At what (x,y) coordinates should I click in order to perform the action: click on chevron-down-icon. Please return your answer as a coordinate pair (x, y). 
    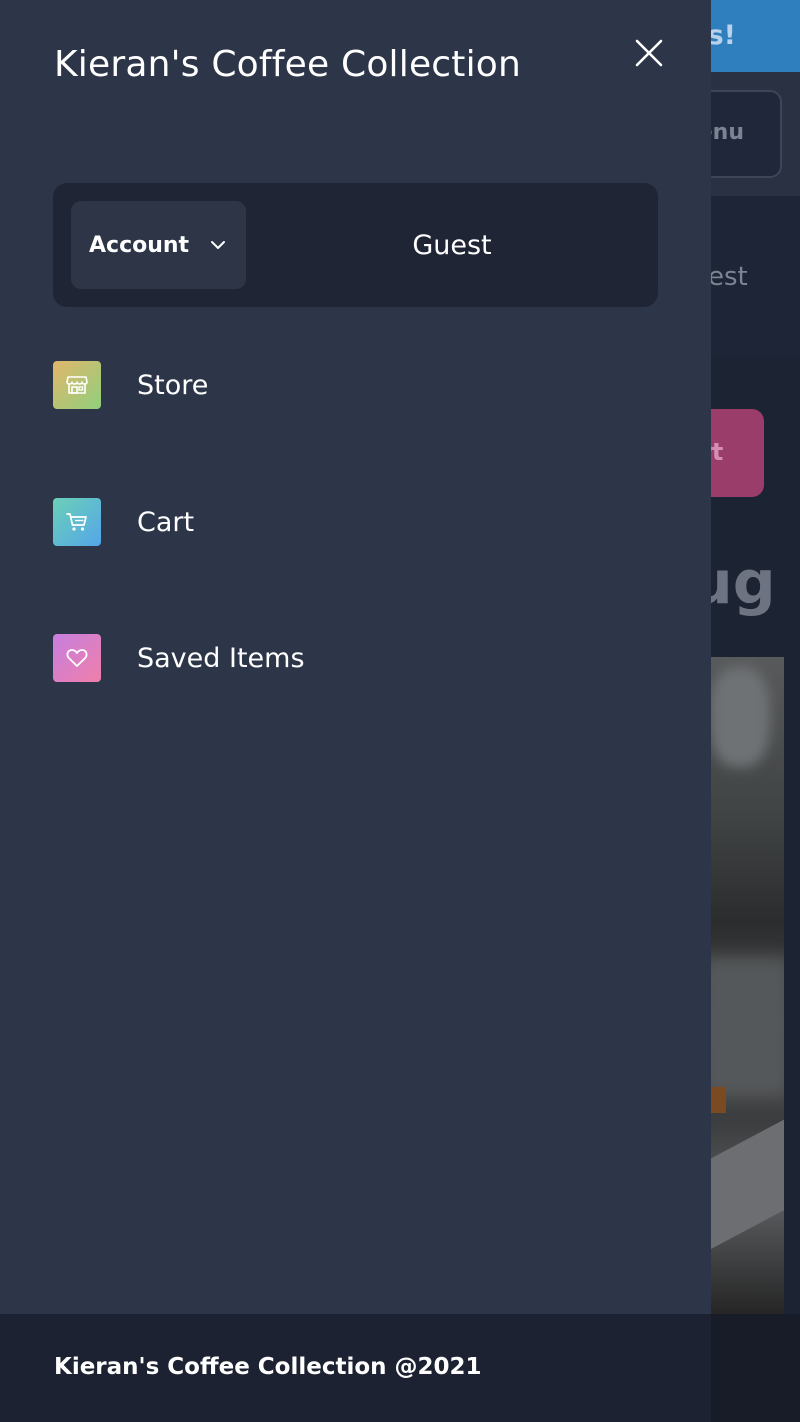
    Looking at the image, I should click on (218, 245).